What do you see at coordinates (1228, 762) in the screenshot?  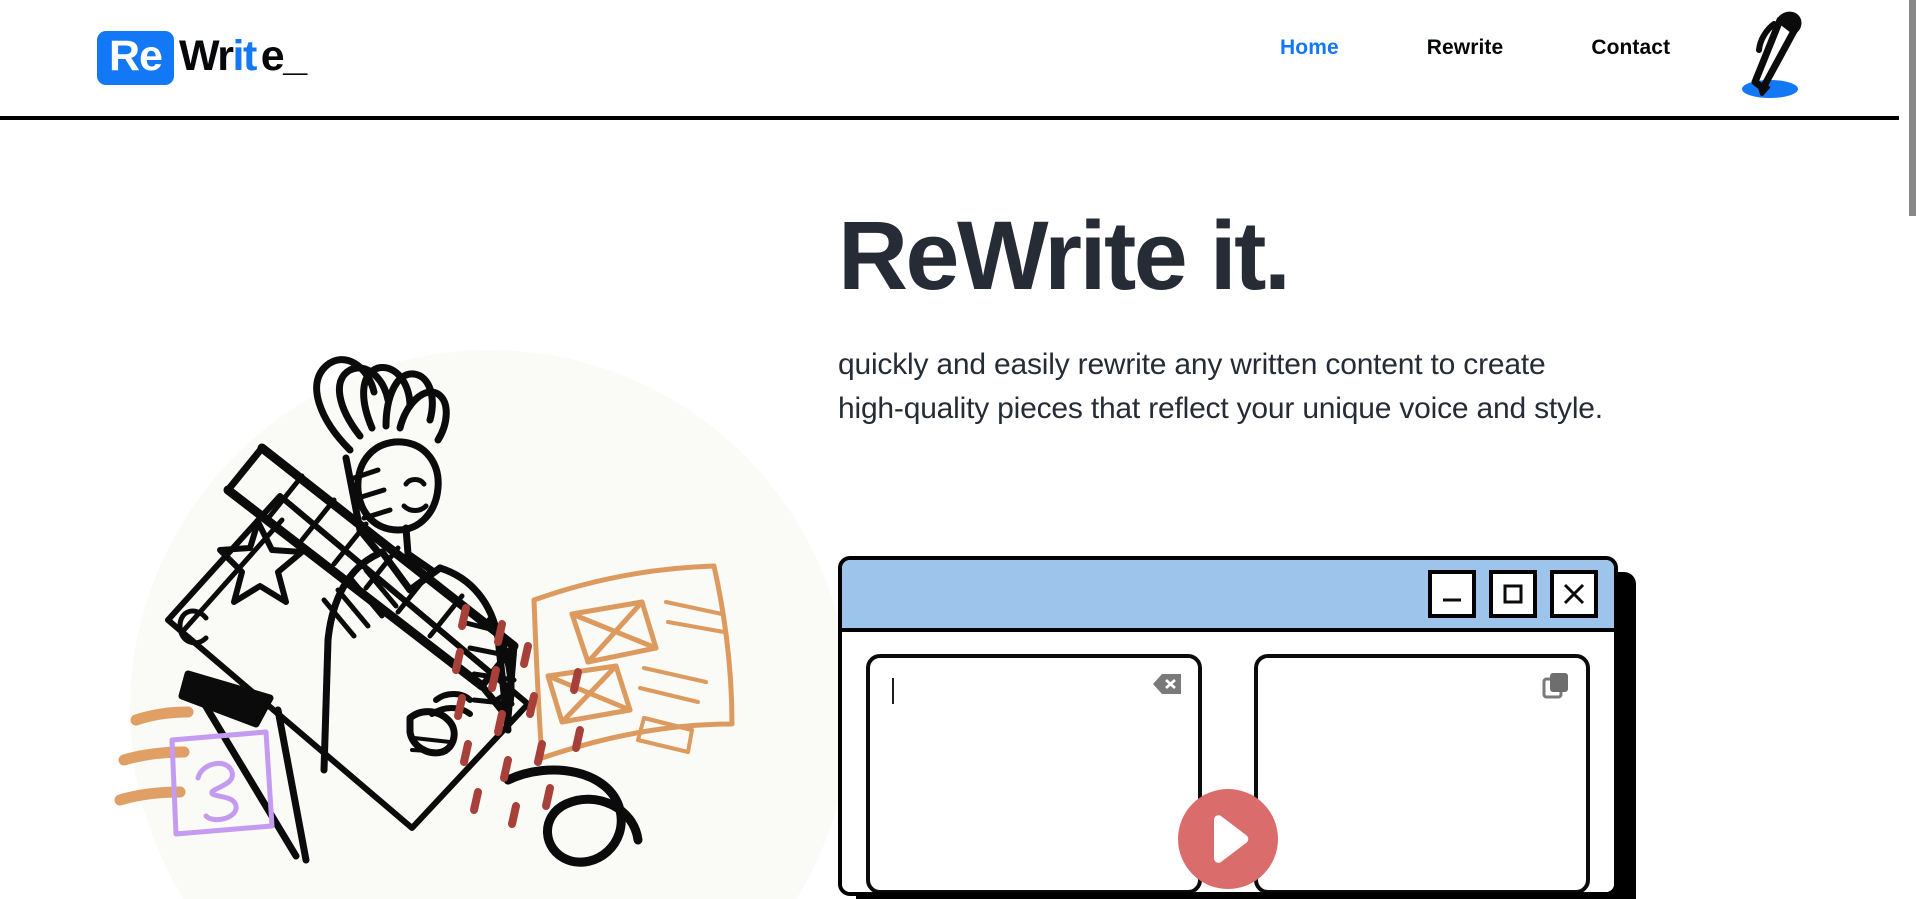 I see `window-body` at bounding box center [1228, 762].